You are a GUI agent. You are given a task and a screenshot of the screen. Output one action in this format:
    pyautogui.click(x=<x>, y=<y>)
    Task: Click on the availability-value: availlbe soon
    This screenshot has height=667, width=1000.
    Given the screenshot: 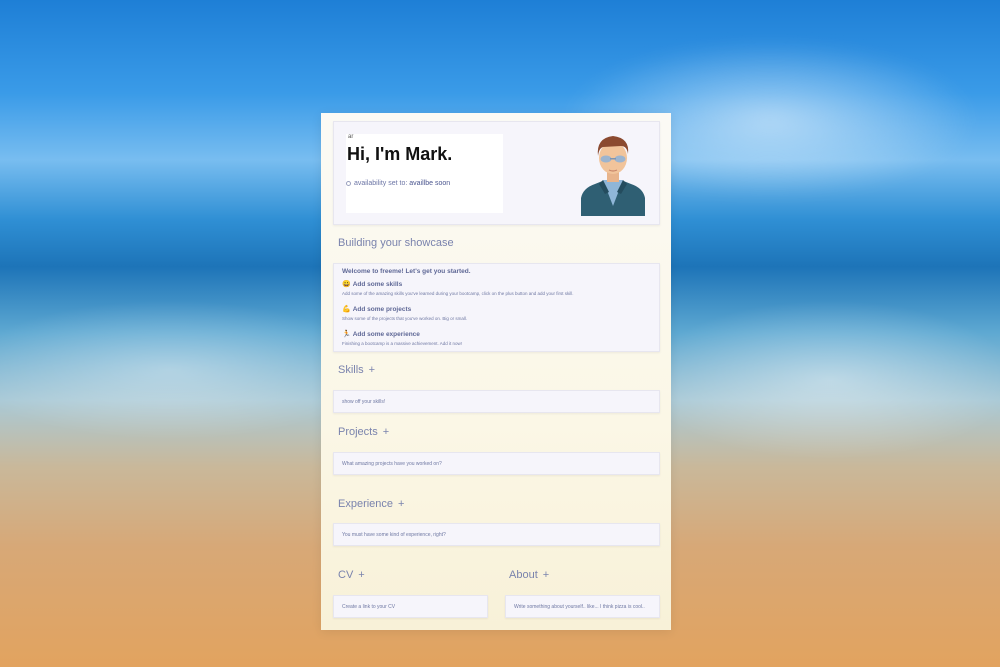 What is the action you would take?
    pyautogui.click(x=430, y=183)
    